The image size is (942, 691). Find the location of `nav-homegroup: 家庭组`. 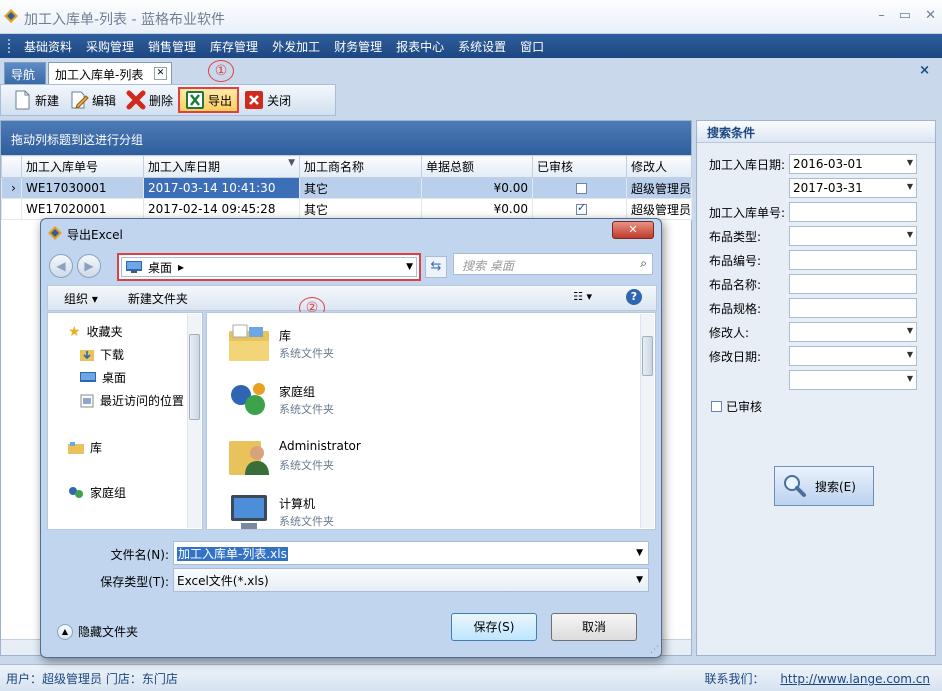

nav-homegroup: 家庭组 is located at coordinates (97, 492).